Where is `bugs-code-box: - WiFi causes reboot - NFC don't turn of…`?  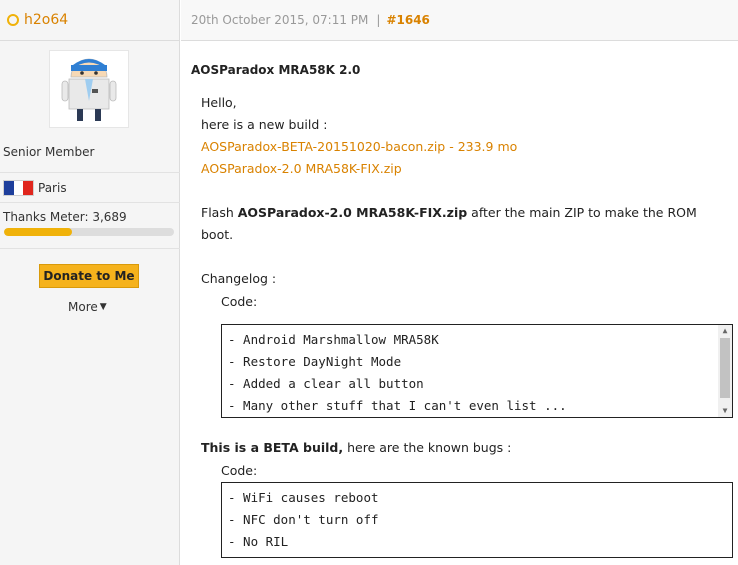
bugs-code-box: - WiFi causes reboot - NFC don't turn of… is located at coordinates (477, 520).